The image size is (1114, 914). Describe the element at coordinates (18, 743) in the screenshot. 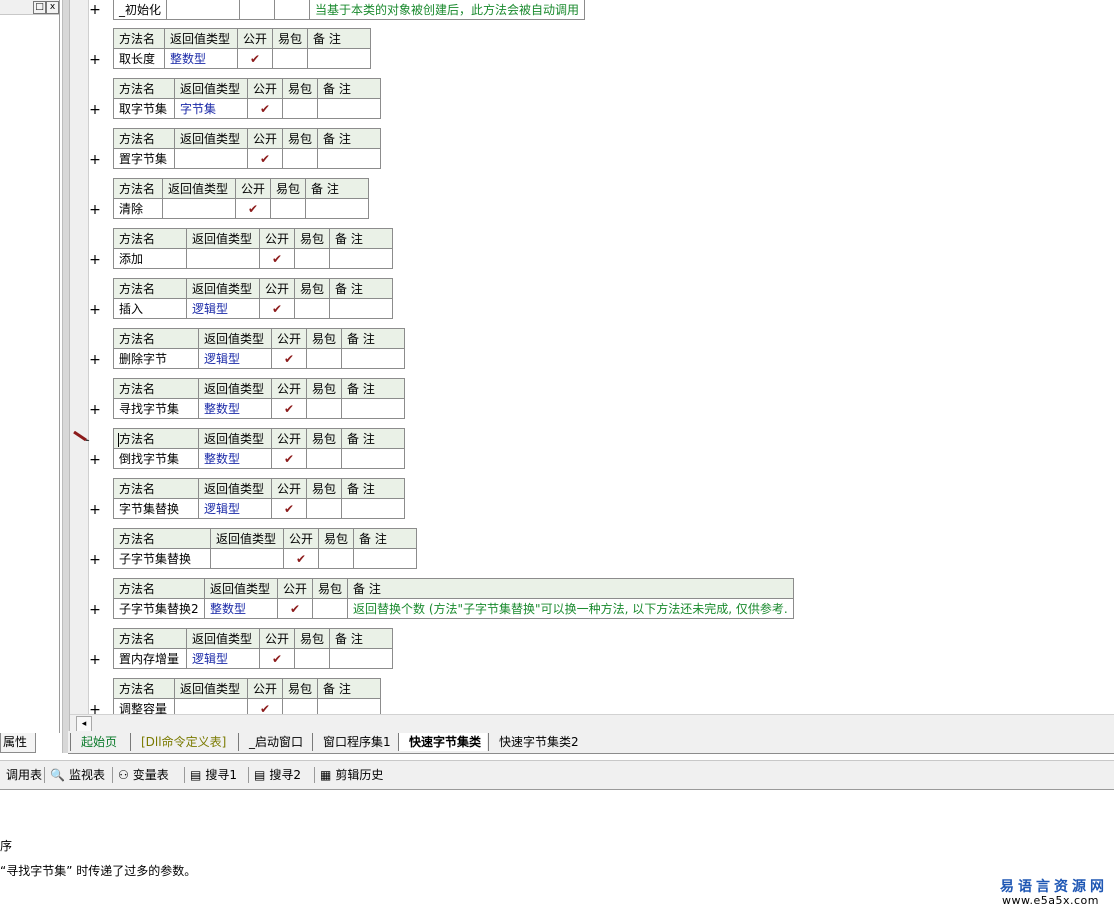

I see `property-tab: 属性` at that location.